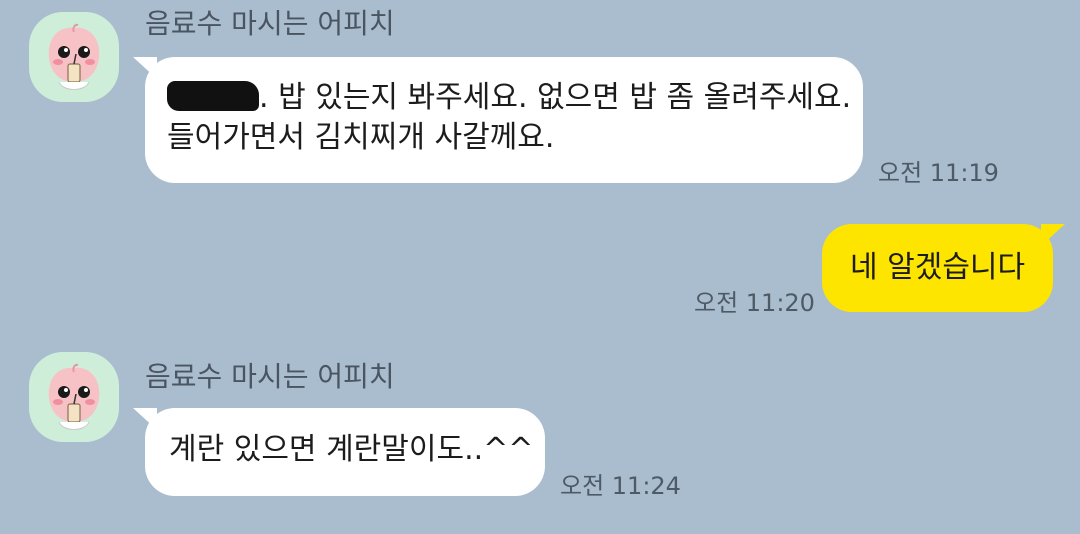 Image resolution: width=1080 pixels, height=534 pixels. Describe the element at coordinates (938, 267) in the screenshot. I see `message-text: 네 알겠습니다` at that location.